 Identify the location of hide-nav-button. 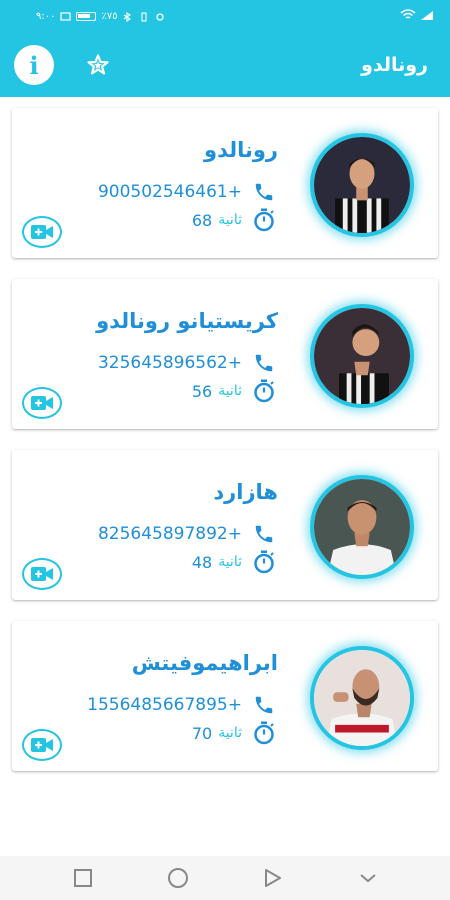
(367, 878).